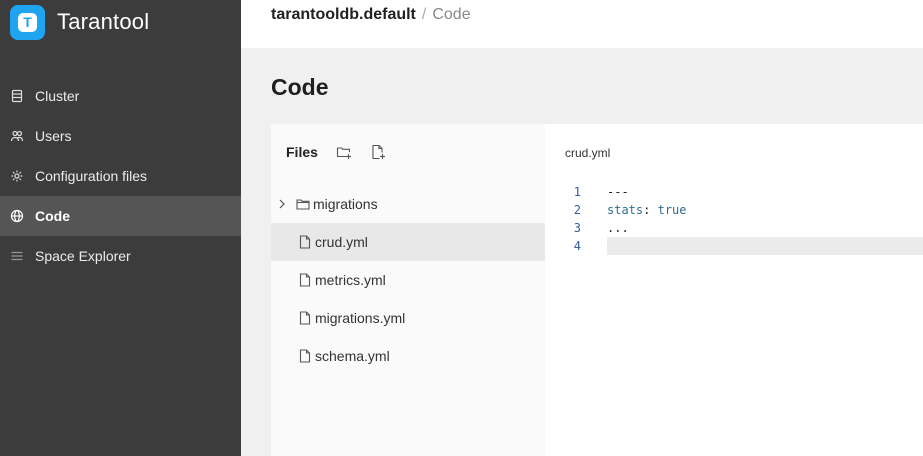 This screenshot has width=923, height=456. What do you see at coordinates (360, 318) in the screenshot?
I see `tree-item-label: migrations.yml` at bounding box center [360, 318].